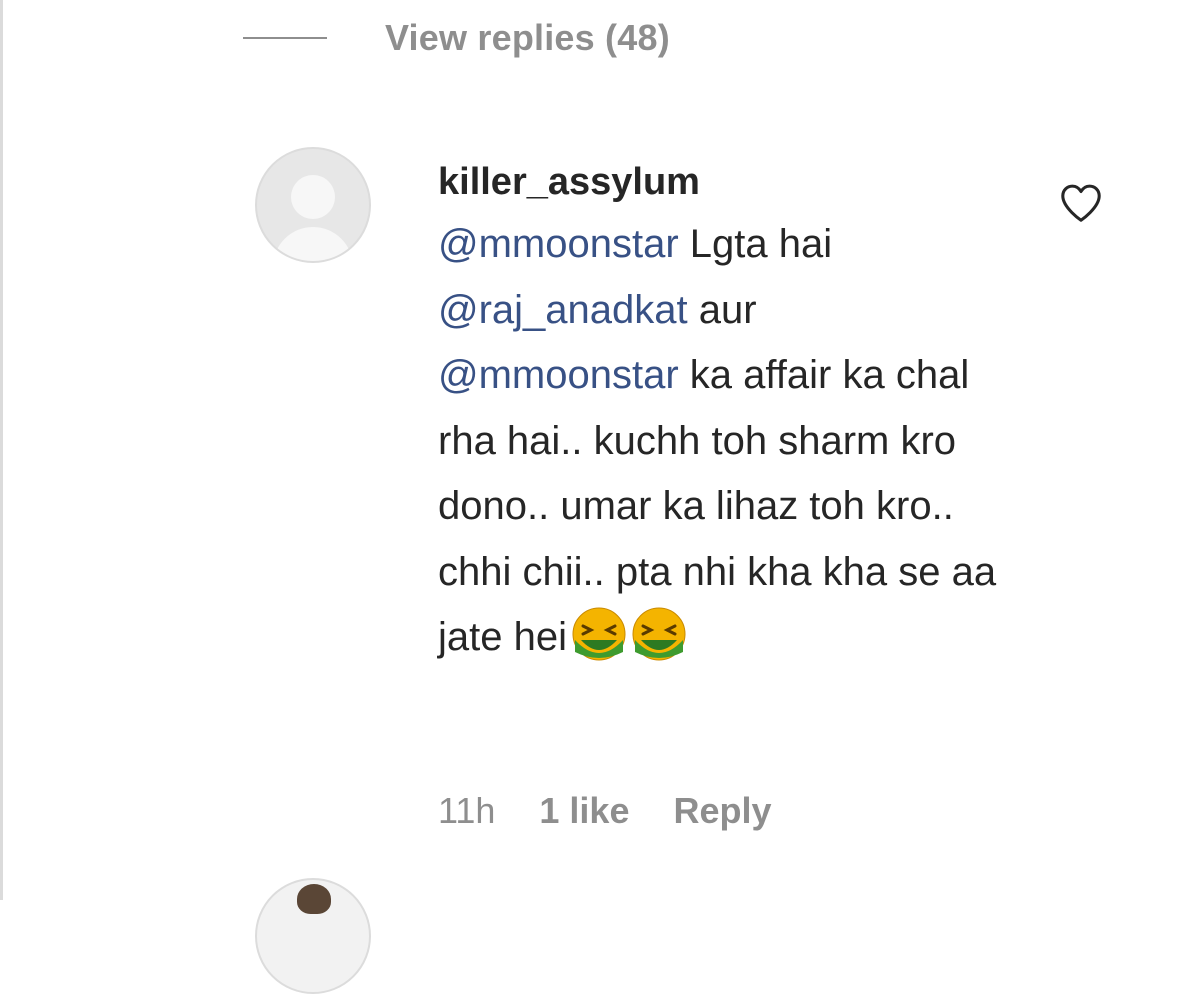  What do you see at coordinates (755, 244) in the screenshot?
I see `comment-text-segment: Lgta hai` at bounding box center [755, 244].